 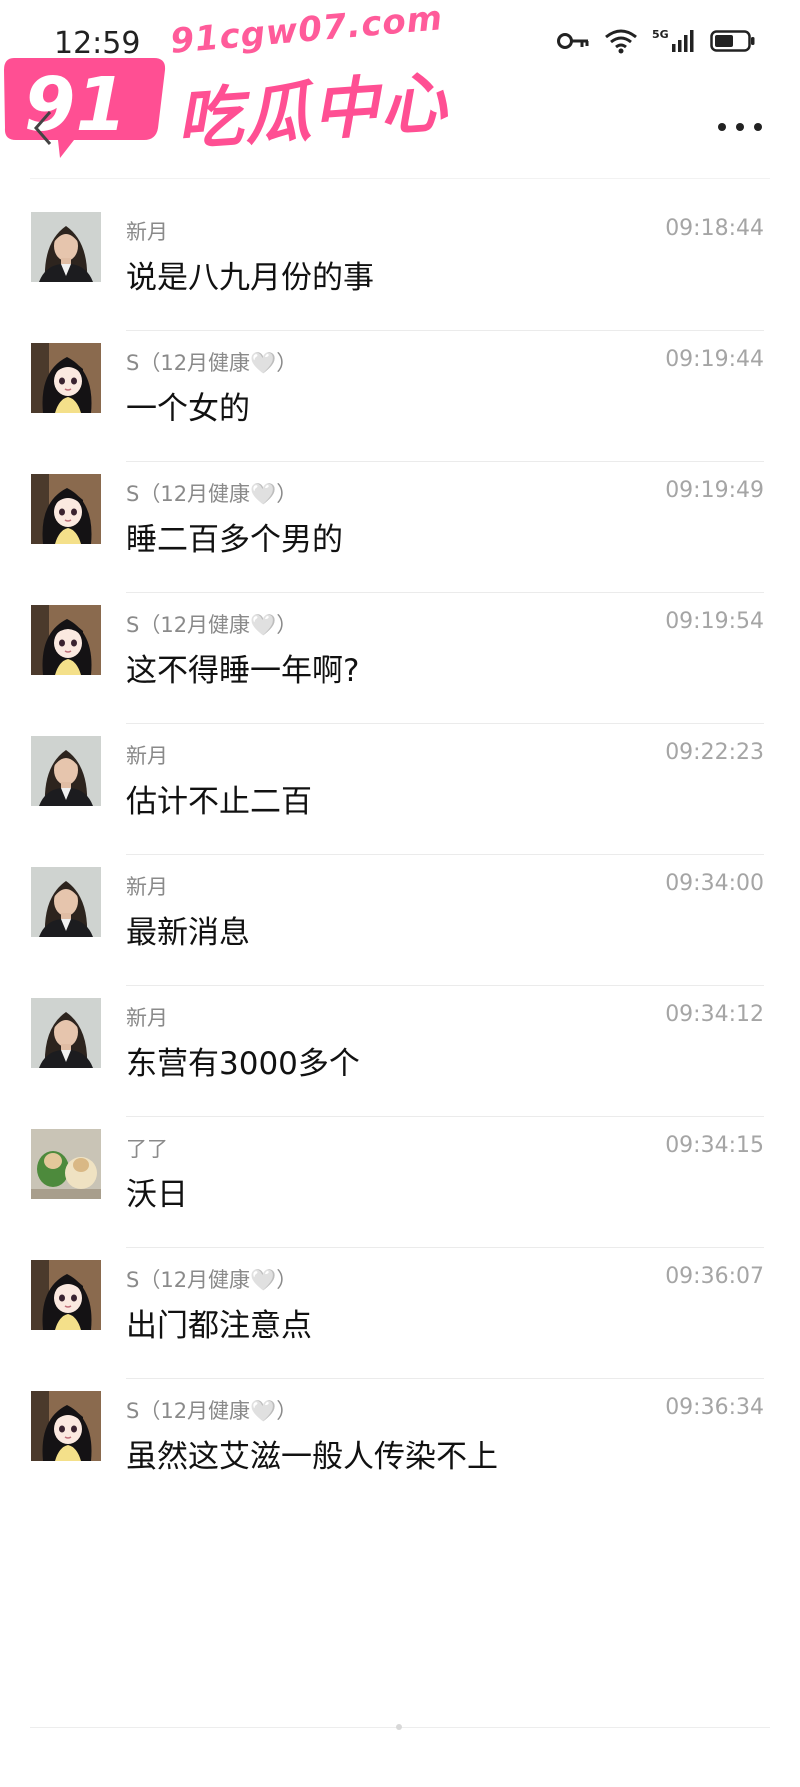 What do you see at coordinates (400, 178) in the screenshot?
I see `header-divider` at bounding box center [400, 178].